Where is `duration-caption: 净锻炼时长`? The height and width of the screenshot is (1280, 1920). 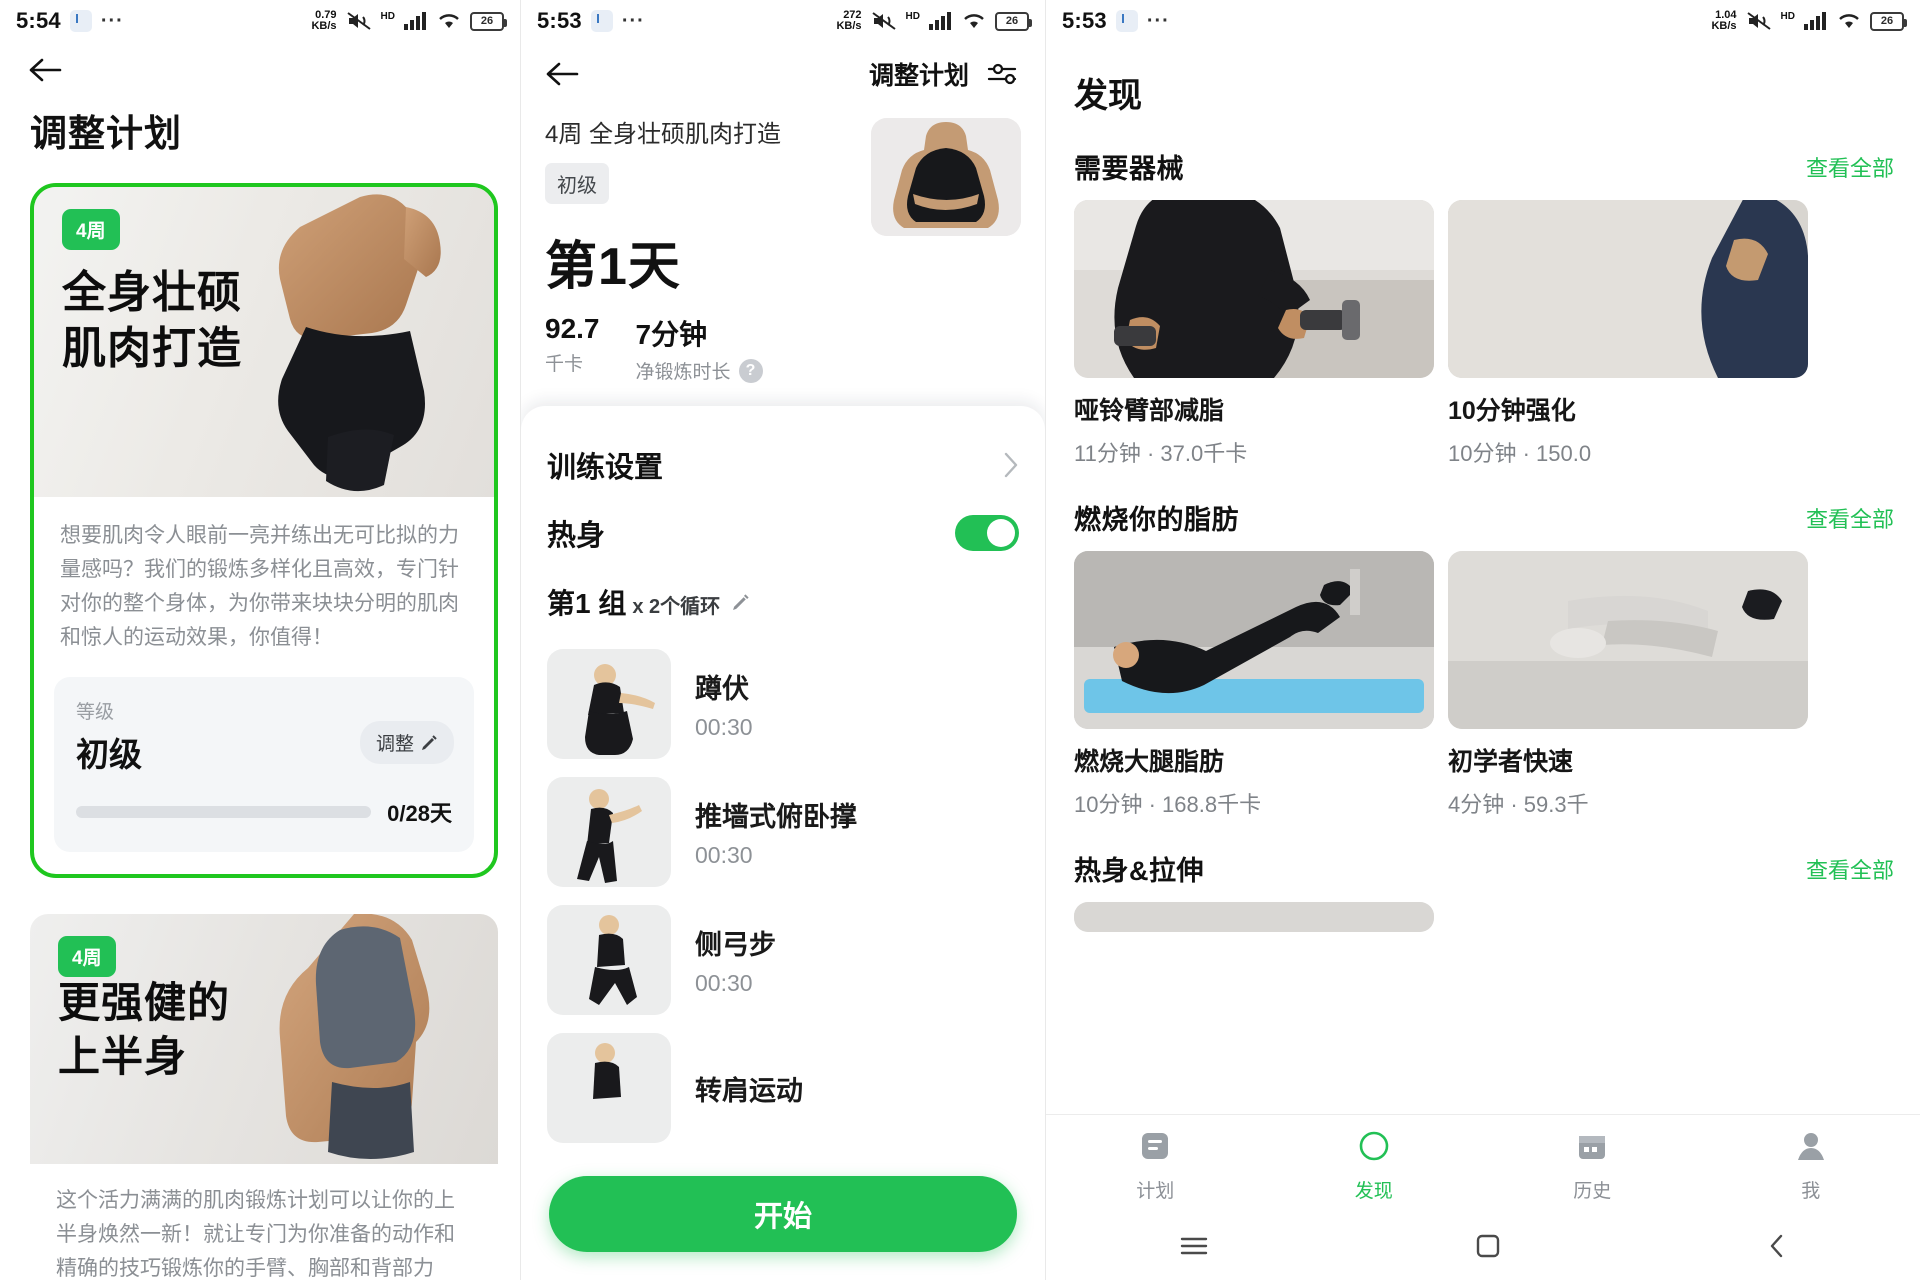 duration-caption: 净锻炼时长 is located at coordinates (683, 372).